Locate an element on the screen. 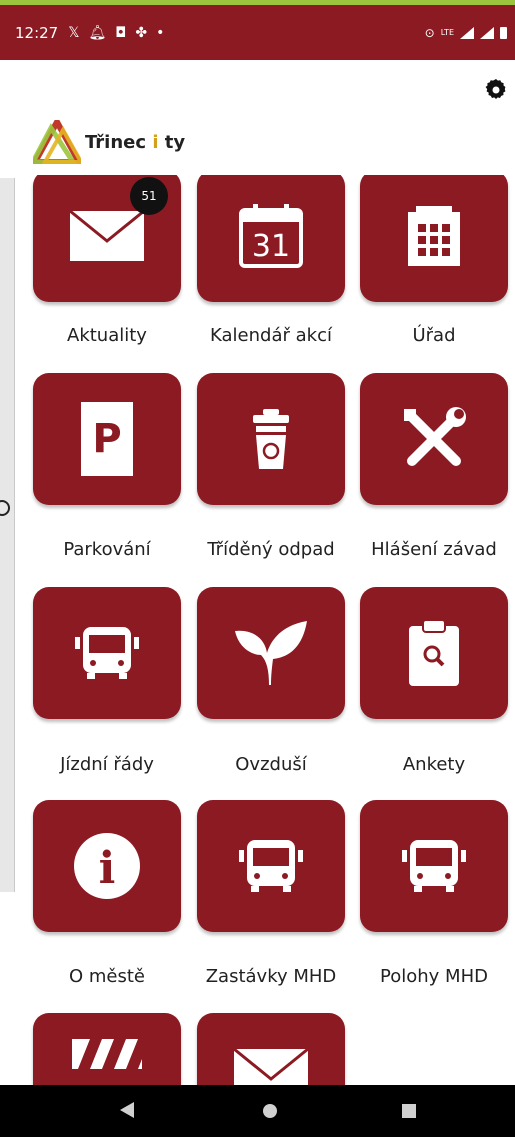 This screenshot has height=1137, width=515. tile-jizdni-rady is located at coordinates (107, 653).